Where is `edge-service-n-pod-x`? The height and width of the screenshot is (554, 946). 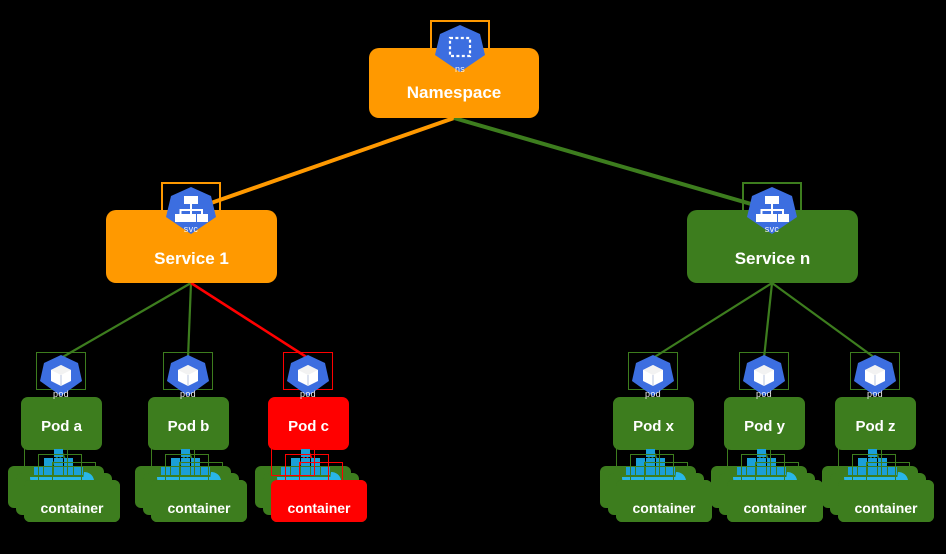 edge-service-n-pod-x is located at coordinates (712, 320).